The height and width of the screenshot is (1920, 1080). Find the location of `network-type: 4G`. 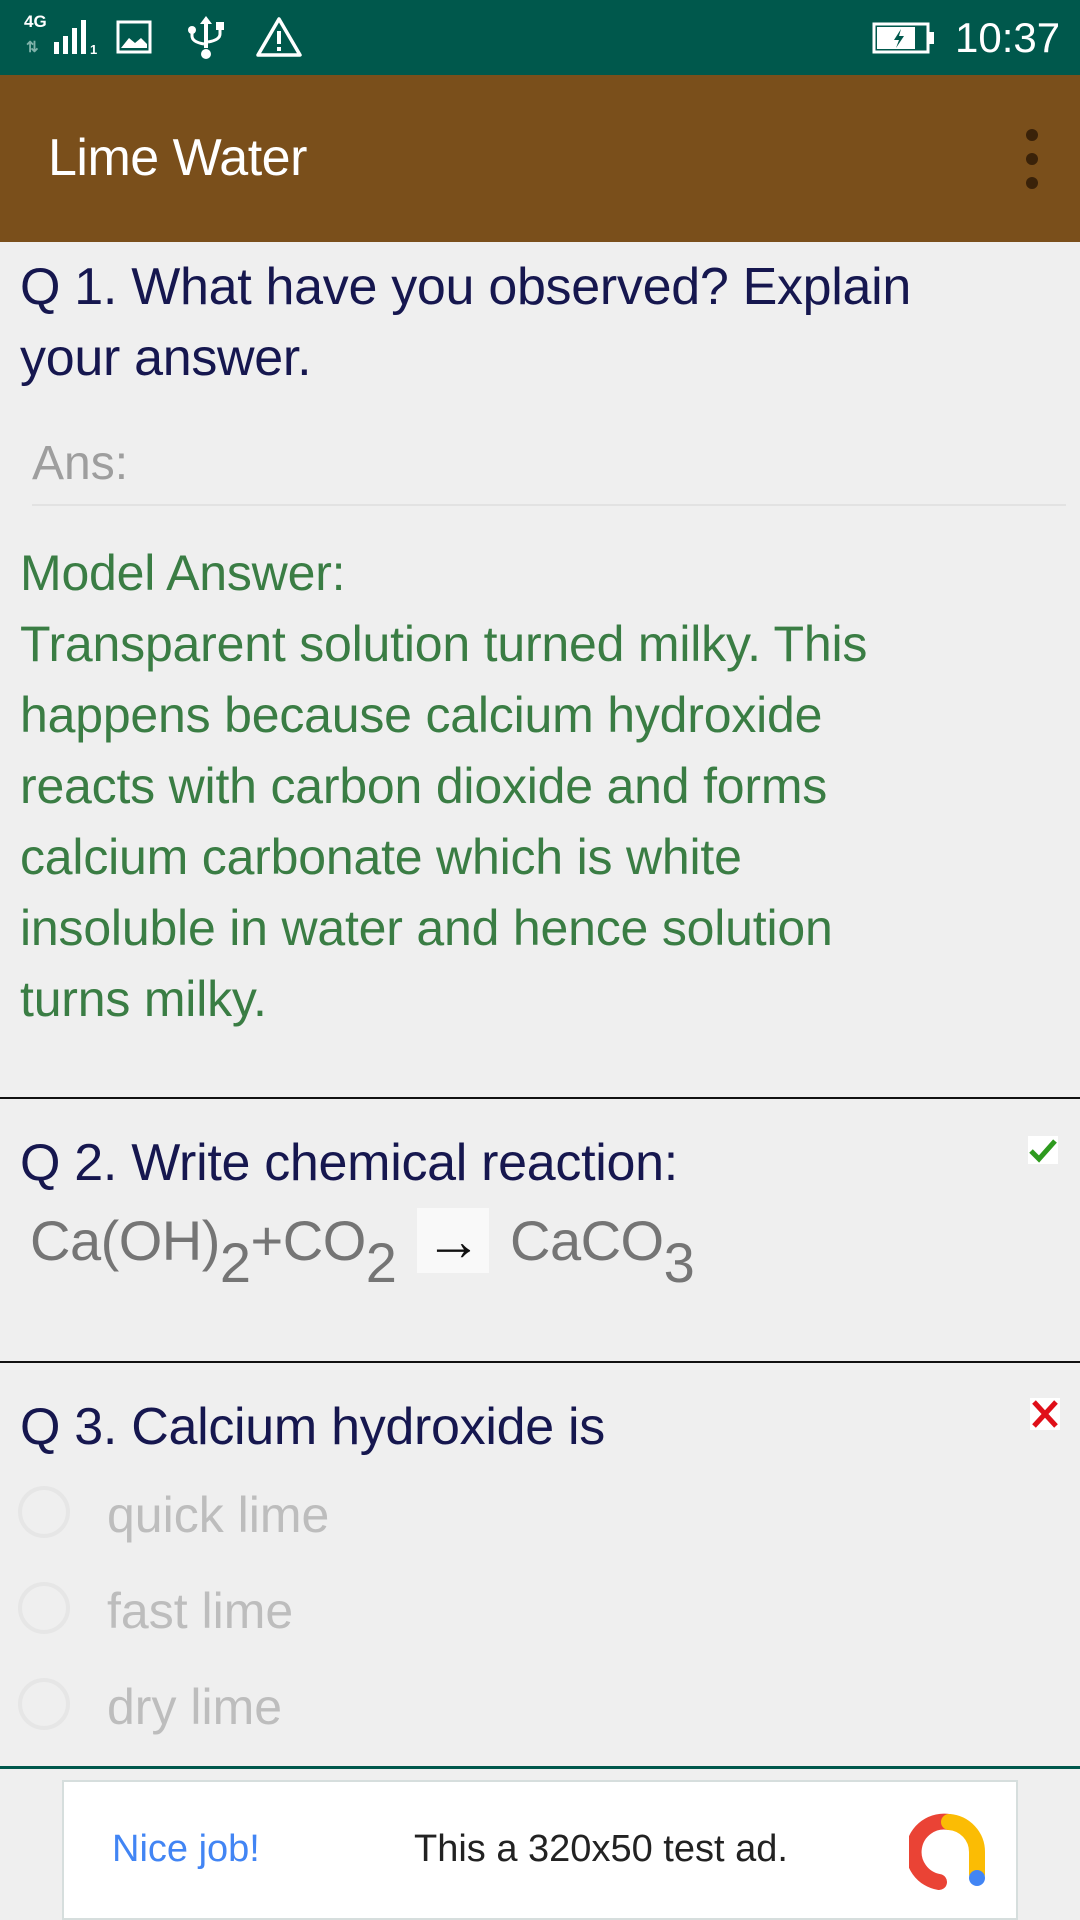

network-type: 4G is located at coordinates (35, 21).